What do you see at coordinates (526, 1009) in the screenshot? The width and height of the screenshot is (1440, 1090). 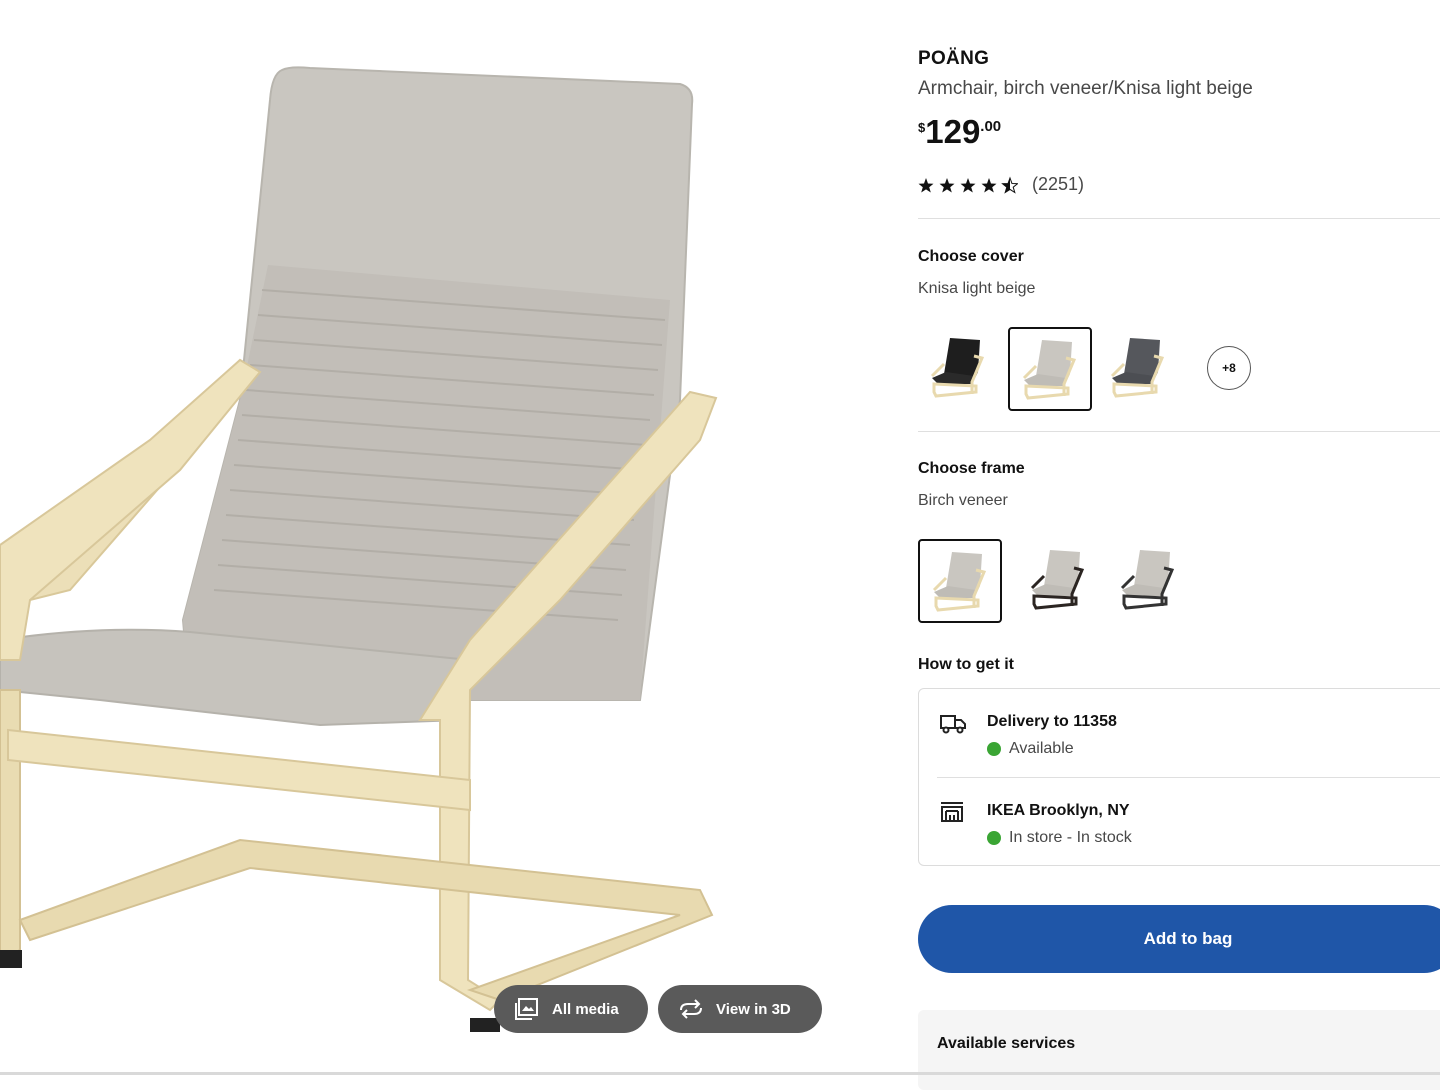 I see `gallery-icon` at bounding box center [526, 1009].